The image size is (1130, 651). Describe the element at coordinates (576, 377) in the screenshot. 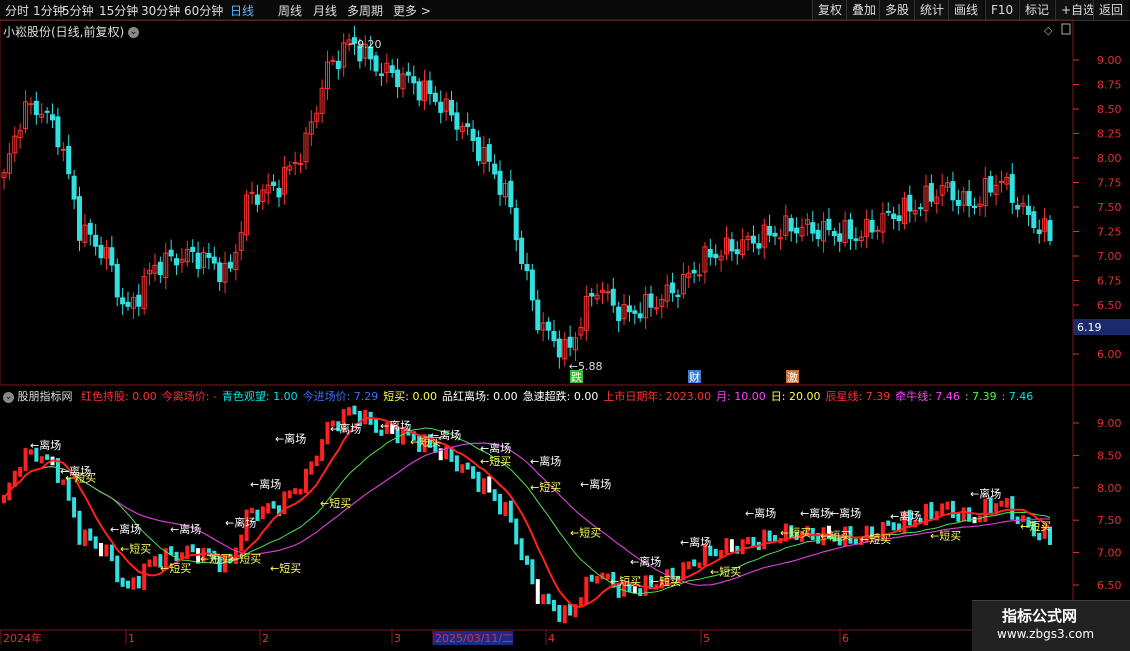

I see `event-marker-0: 跌` at that location.